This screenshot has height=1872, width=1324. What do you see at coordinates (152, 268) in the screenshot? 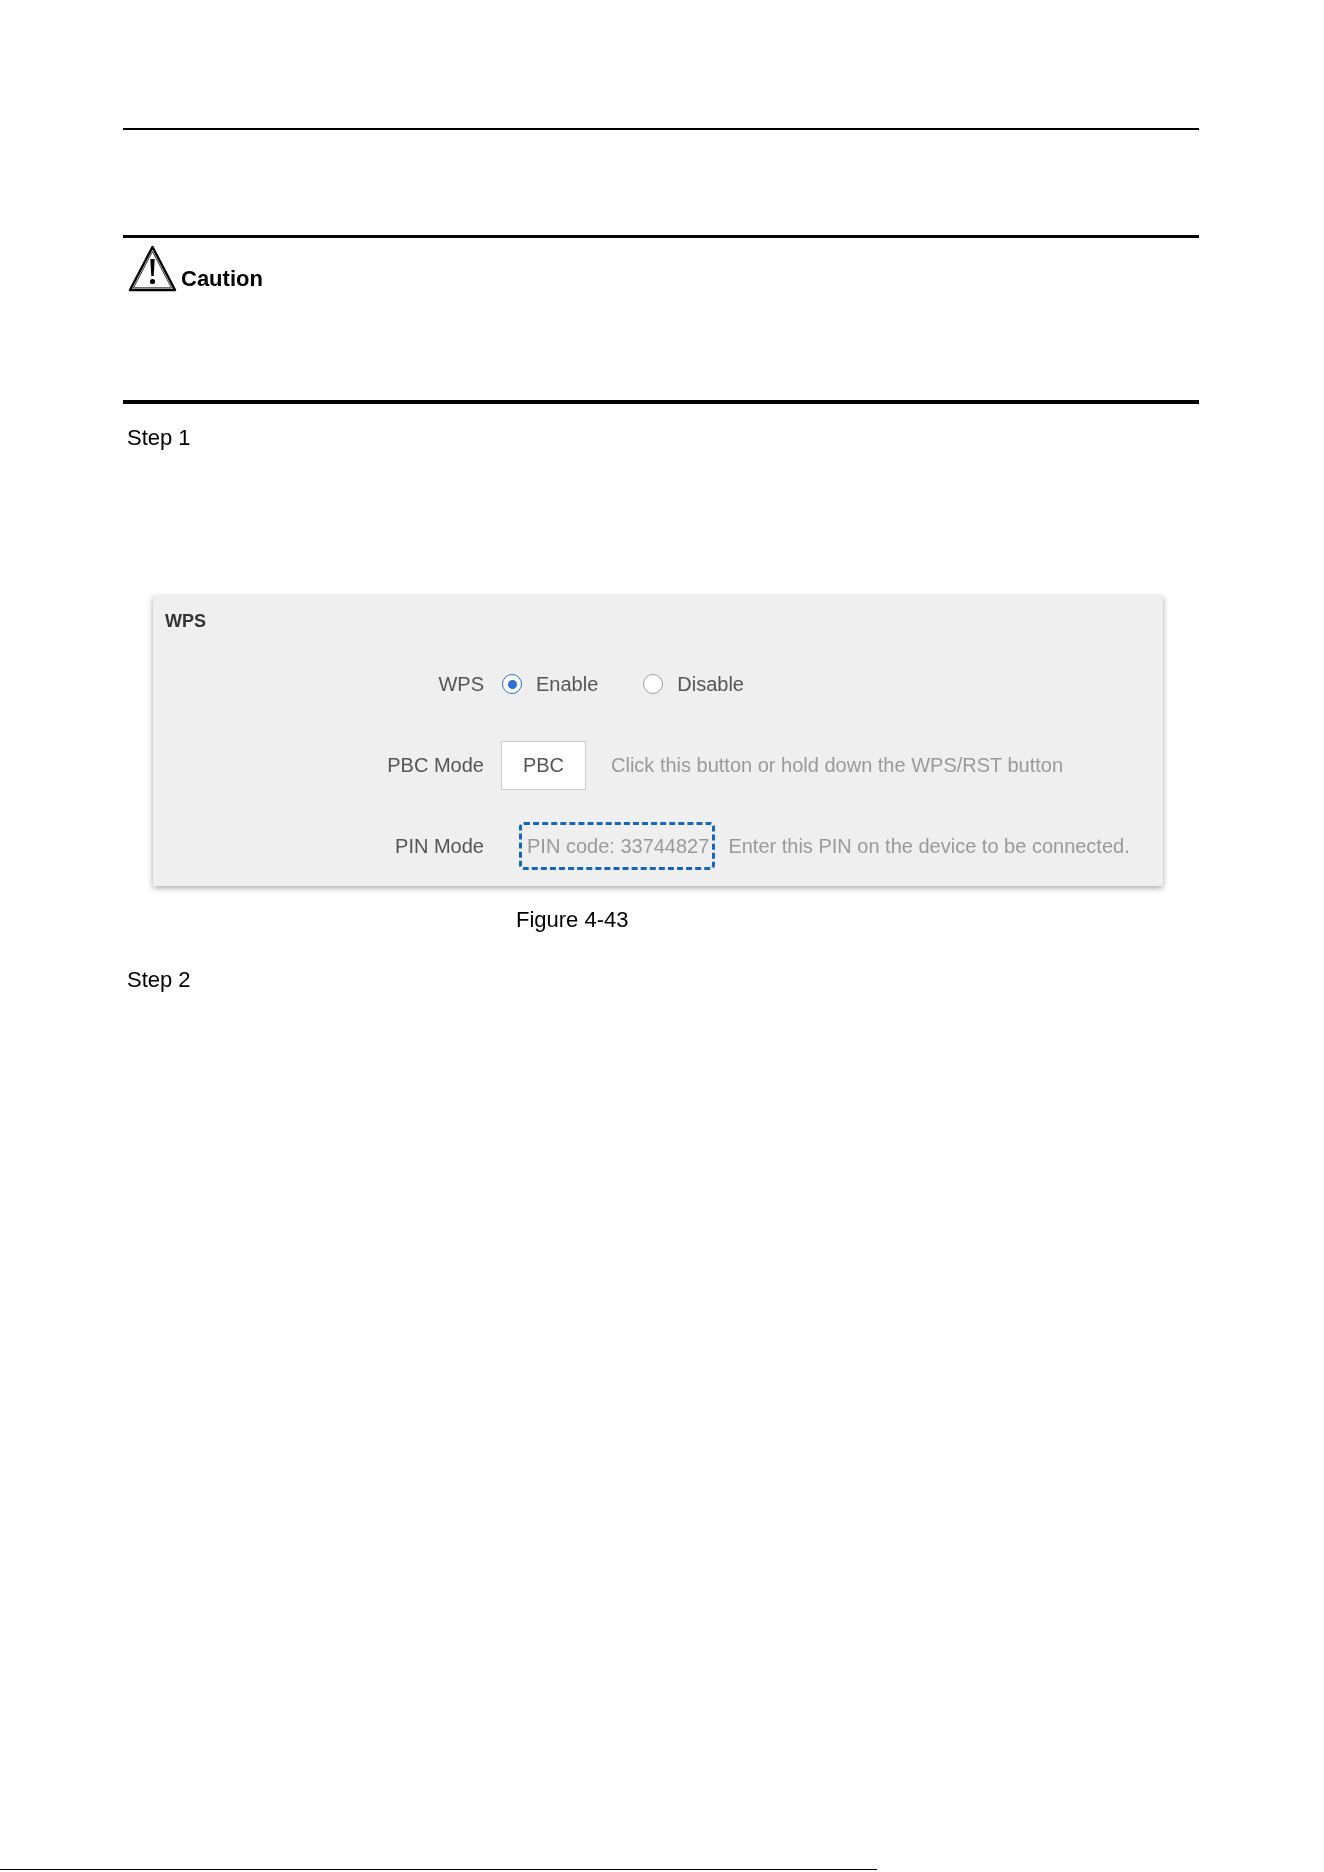
I see `caution-icon` at bounding box center [152, 268].